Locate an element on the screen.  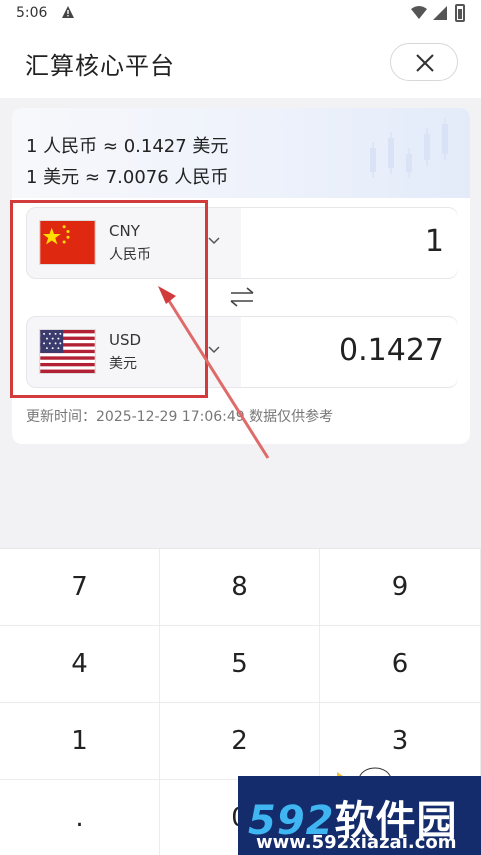
watermark-logo: 592软件园 www.592xiazai.com is located at coordinates (359, 815).